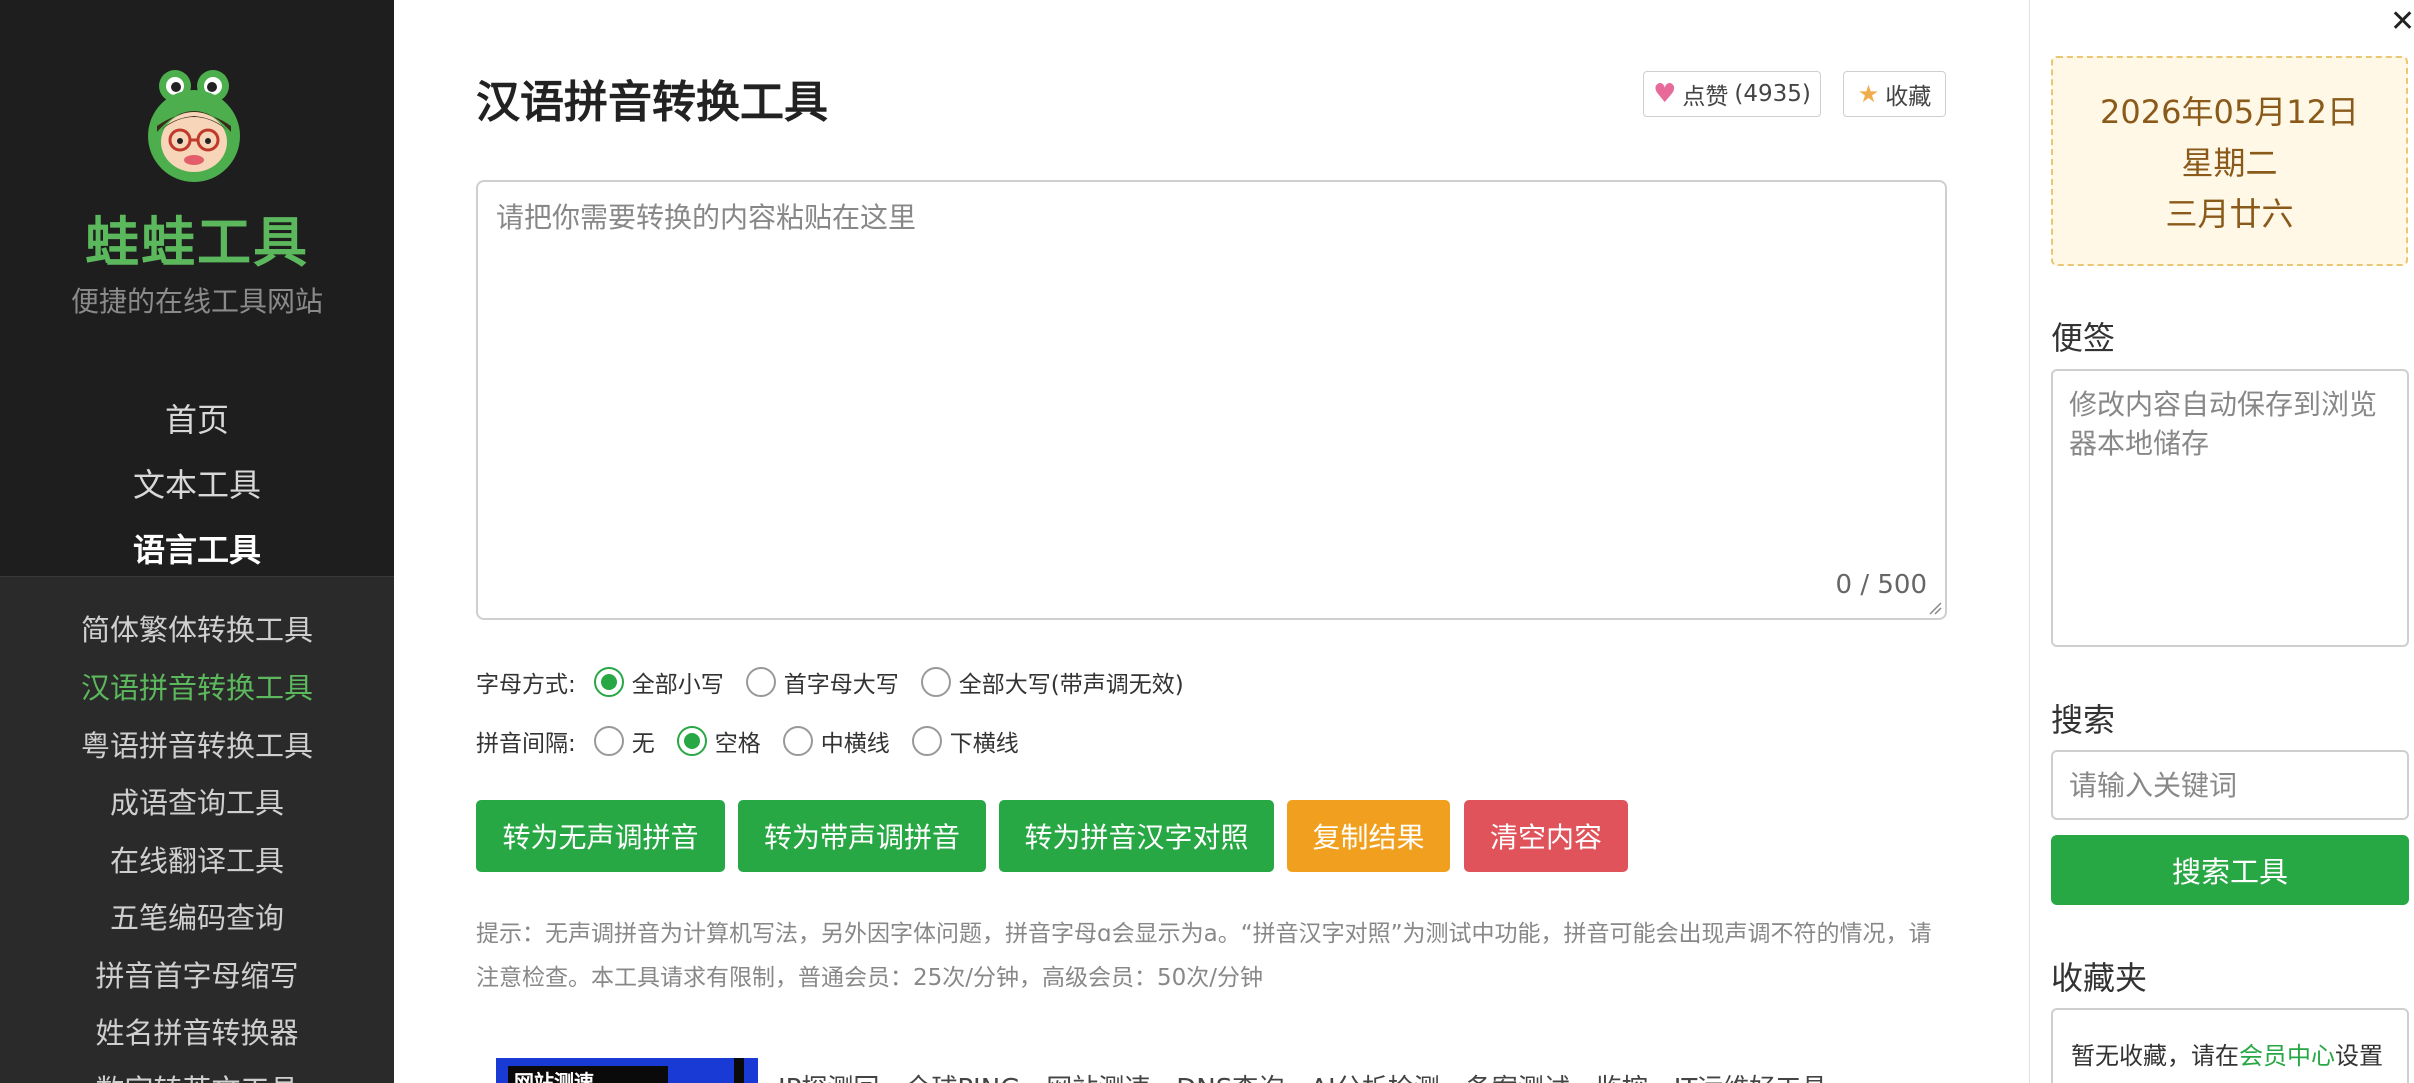 This screenshot has width=2414, height=1083. I want to click on heart-icon: ♥, so click(1665, 94).